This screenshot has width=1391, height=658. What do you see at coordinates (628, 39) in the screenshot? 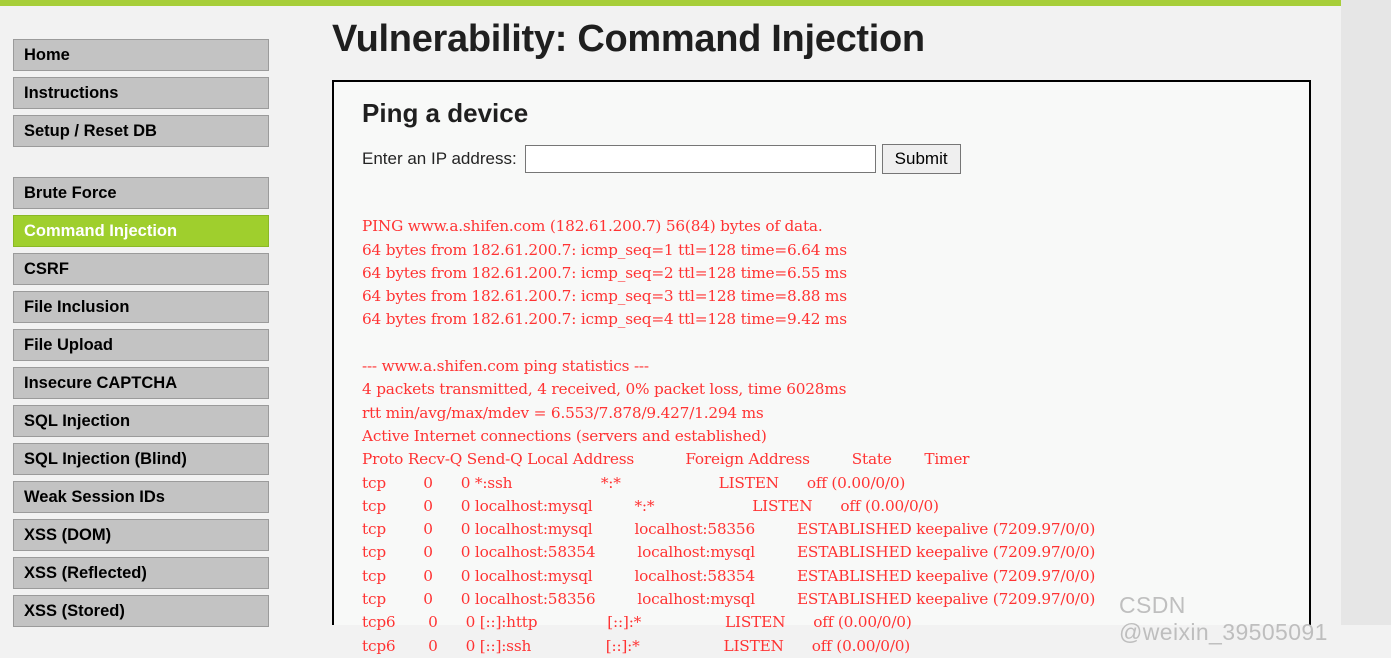
I see `page-title: Vulnerability: Command Injection` at bounding box center [628, 39].